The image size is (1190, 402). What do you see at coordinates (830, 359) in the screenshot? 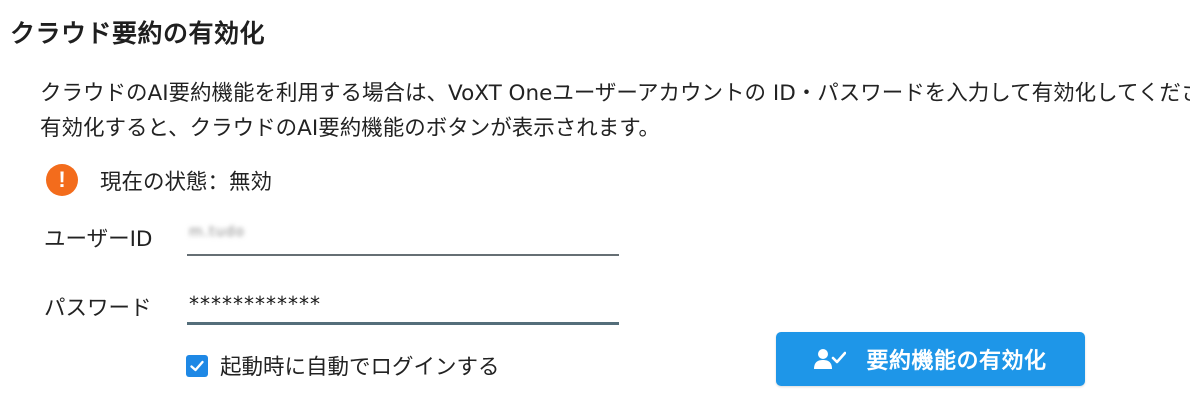
I see `user-check-icon` at bounding box center [830, 359].